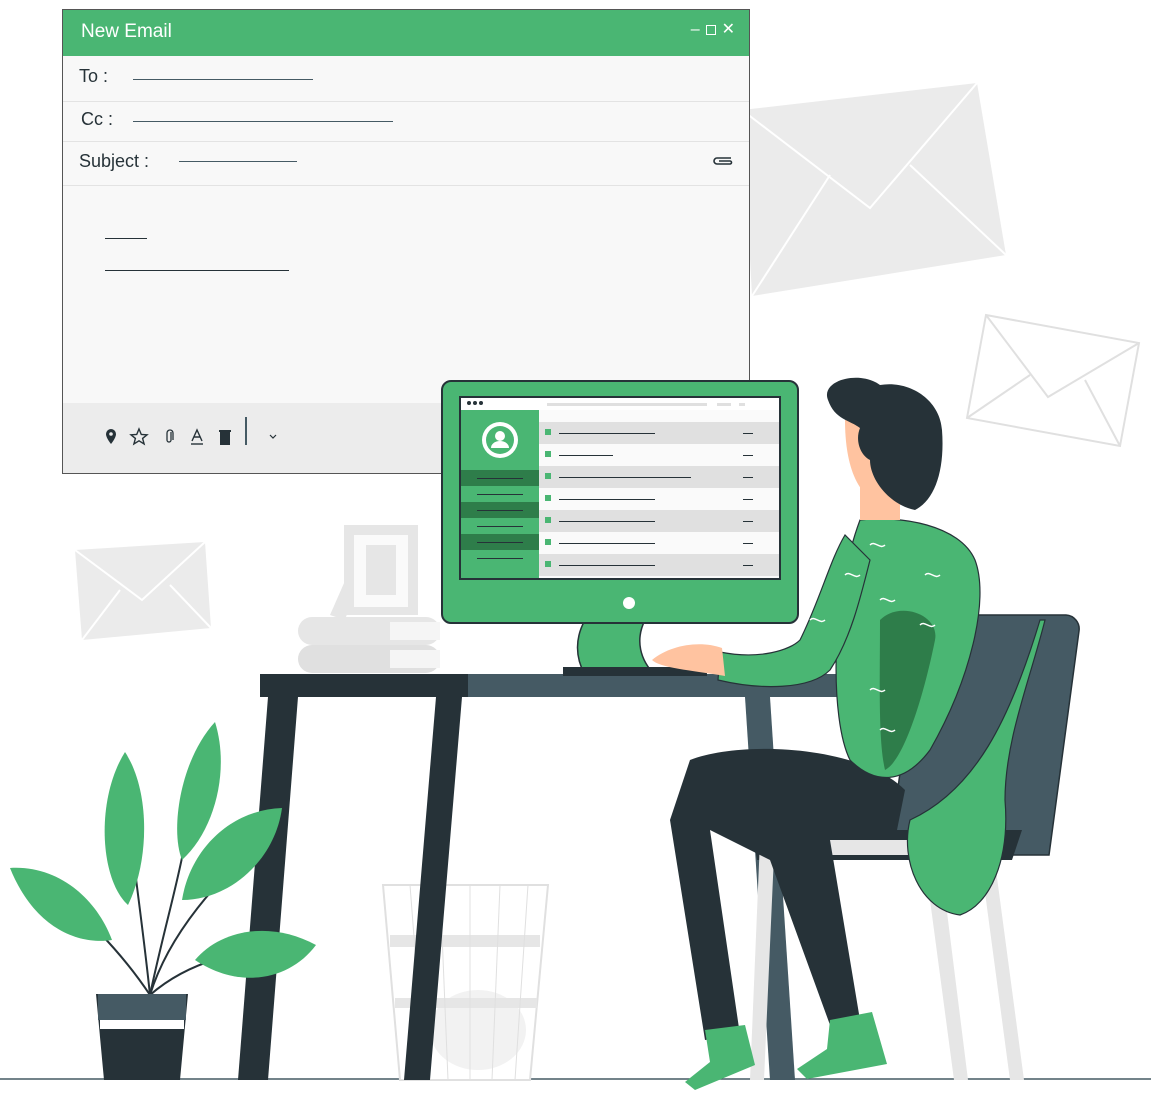 Image resolution: width=1151 pixels, height=1093 pixels. Describe the element at coordinates (629, 603) in the screenshot. I see `power-button` at that location.